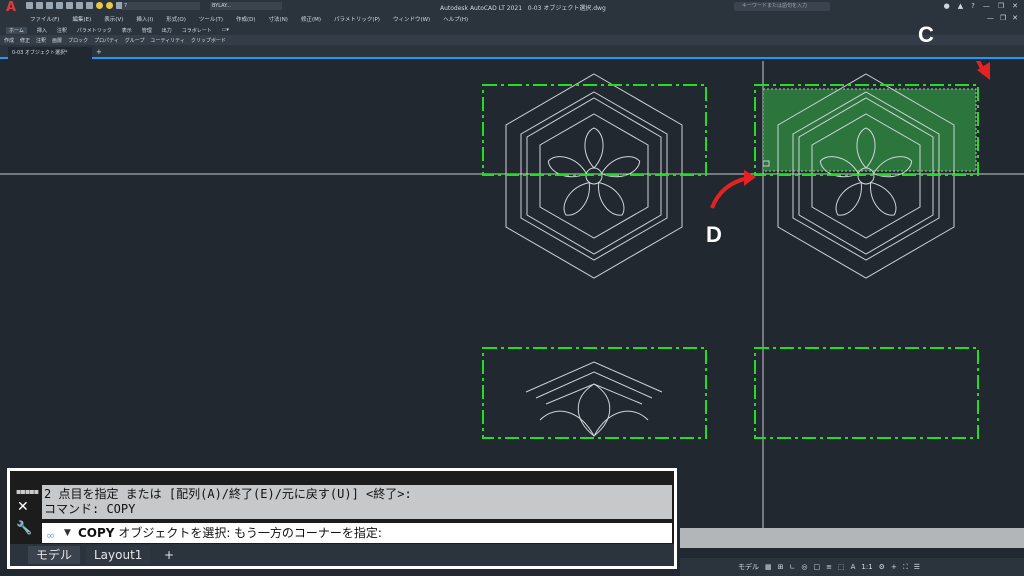 This screenshot has width=1024, height=576. I want to click on menu-window: ウィンドウ(W), so click(411, 19).